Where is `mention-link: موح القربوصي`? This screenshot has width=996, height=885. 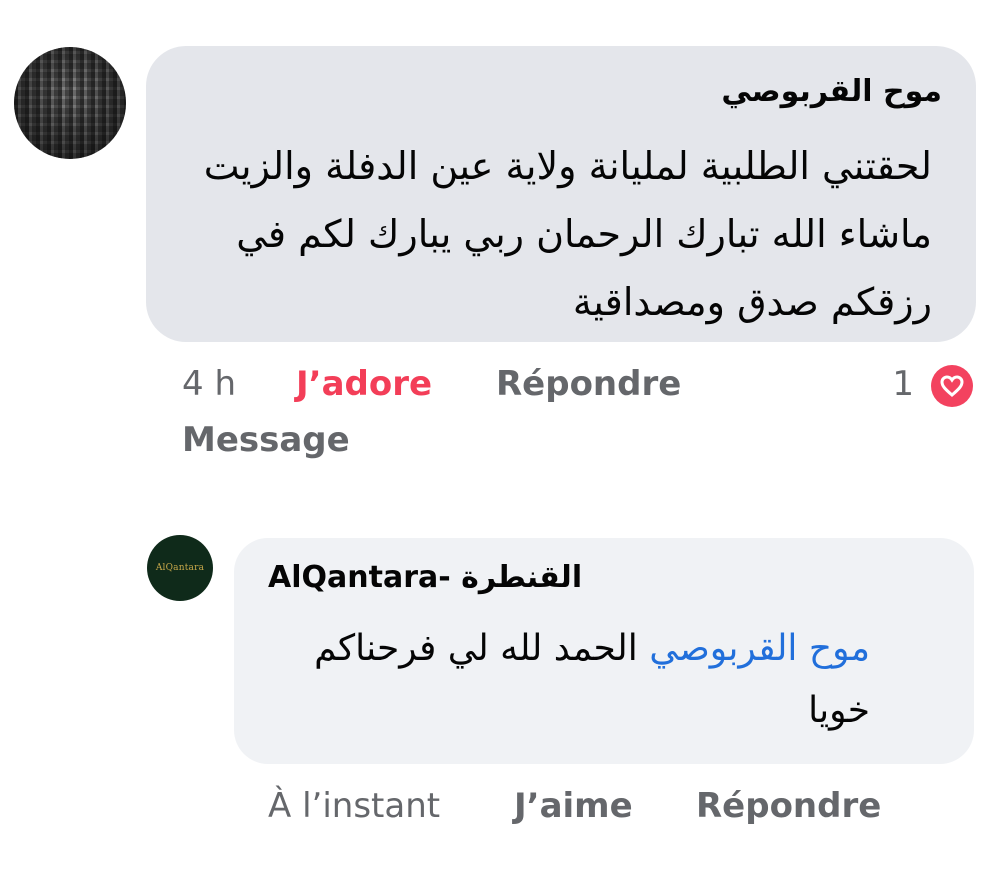
mention-link: موح القربوصي is located at coordinates (759, 648).